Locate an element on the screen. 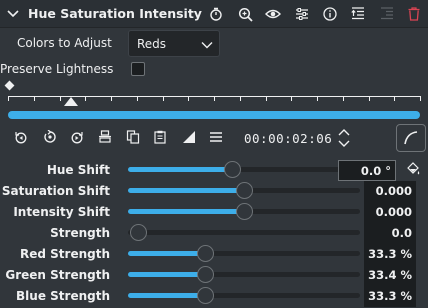  saturation-shift-slider is located at coordinates (244, 190).